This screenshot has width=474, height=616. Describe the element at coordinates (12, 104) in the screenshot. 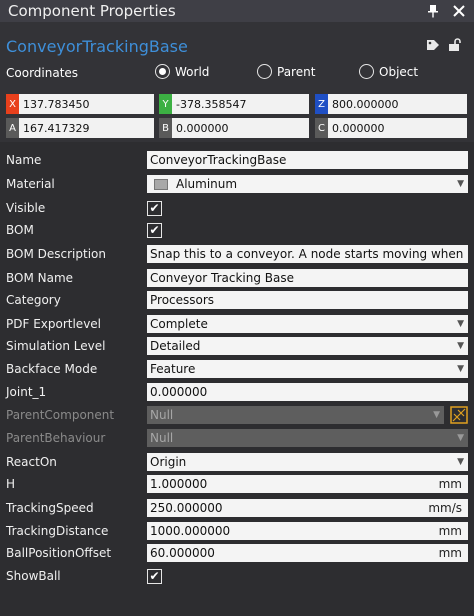

I see `x-tag: X` at that location.